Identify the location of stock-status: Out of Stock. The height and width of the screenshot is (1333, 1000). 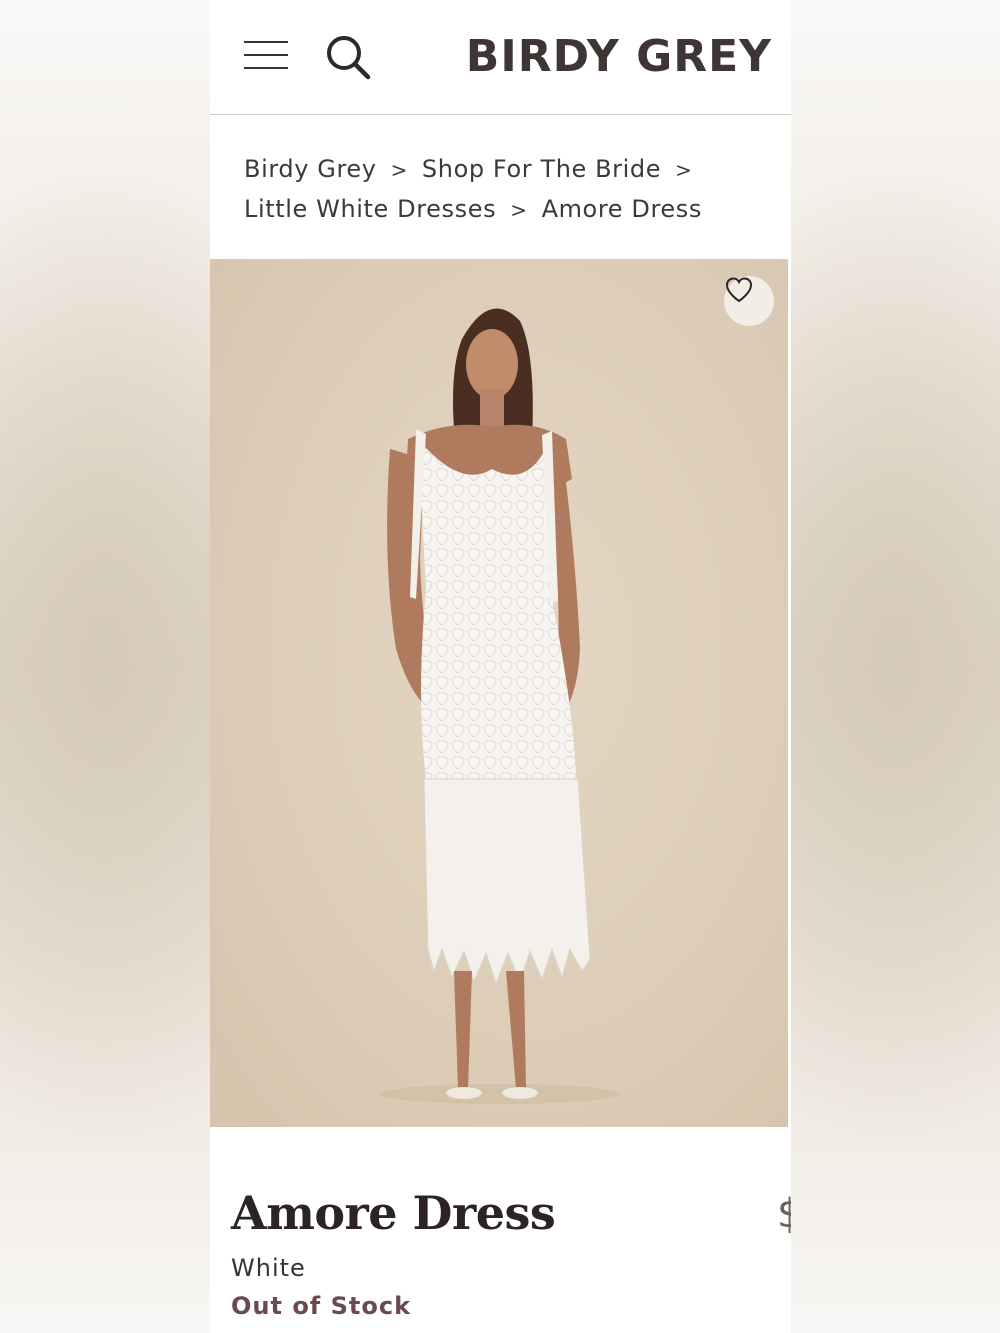
(321, 1306).